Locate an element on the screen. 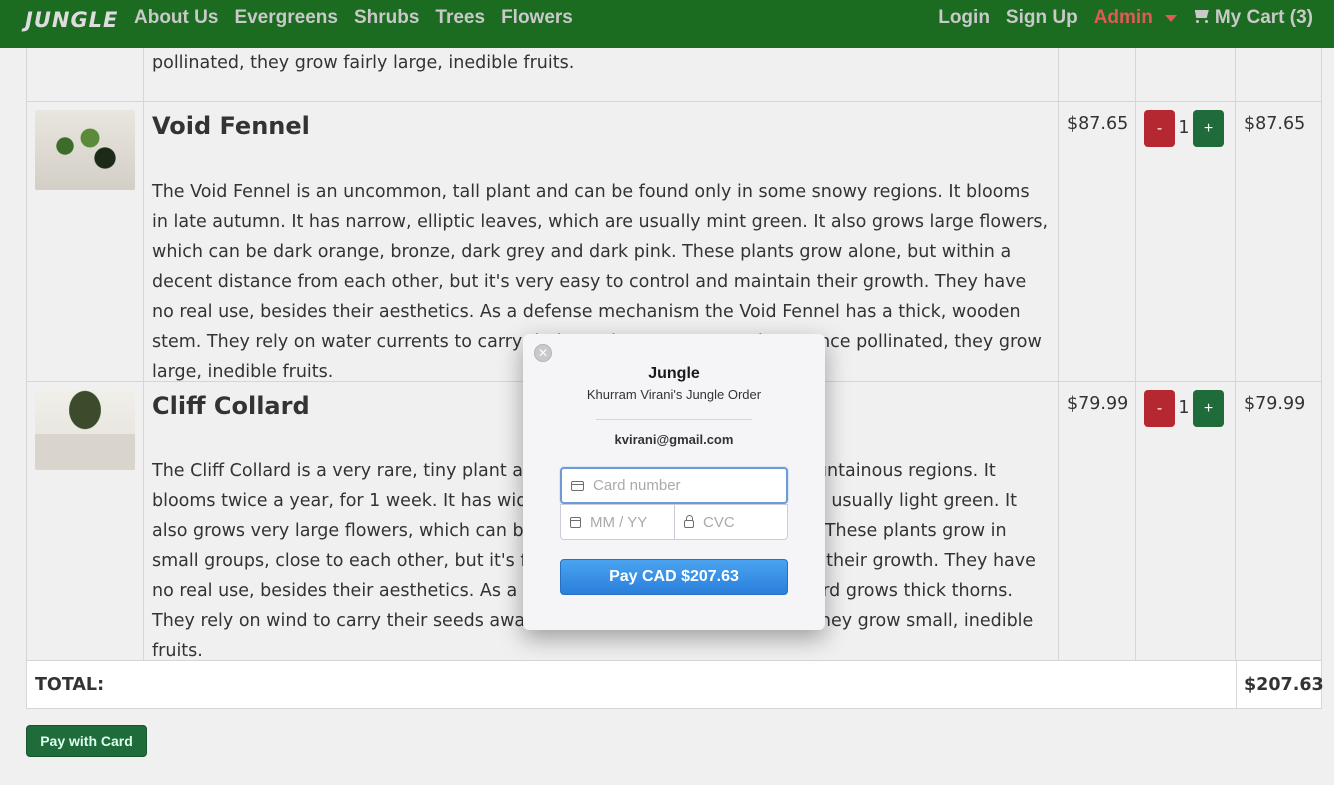 This screenshot has width=1334, height=785. divider is located at coordinates (674, 419).